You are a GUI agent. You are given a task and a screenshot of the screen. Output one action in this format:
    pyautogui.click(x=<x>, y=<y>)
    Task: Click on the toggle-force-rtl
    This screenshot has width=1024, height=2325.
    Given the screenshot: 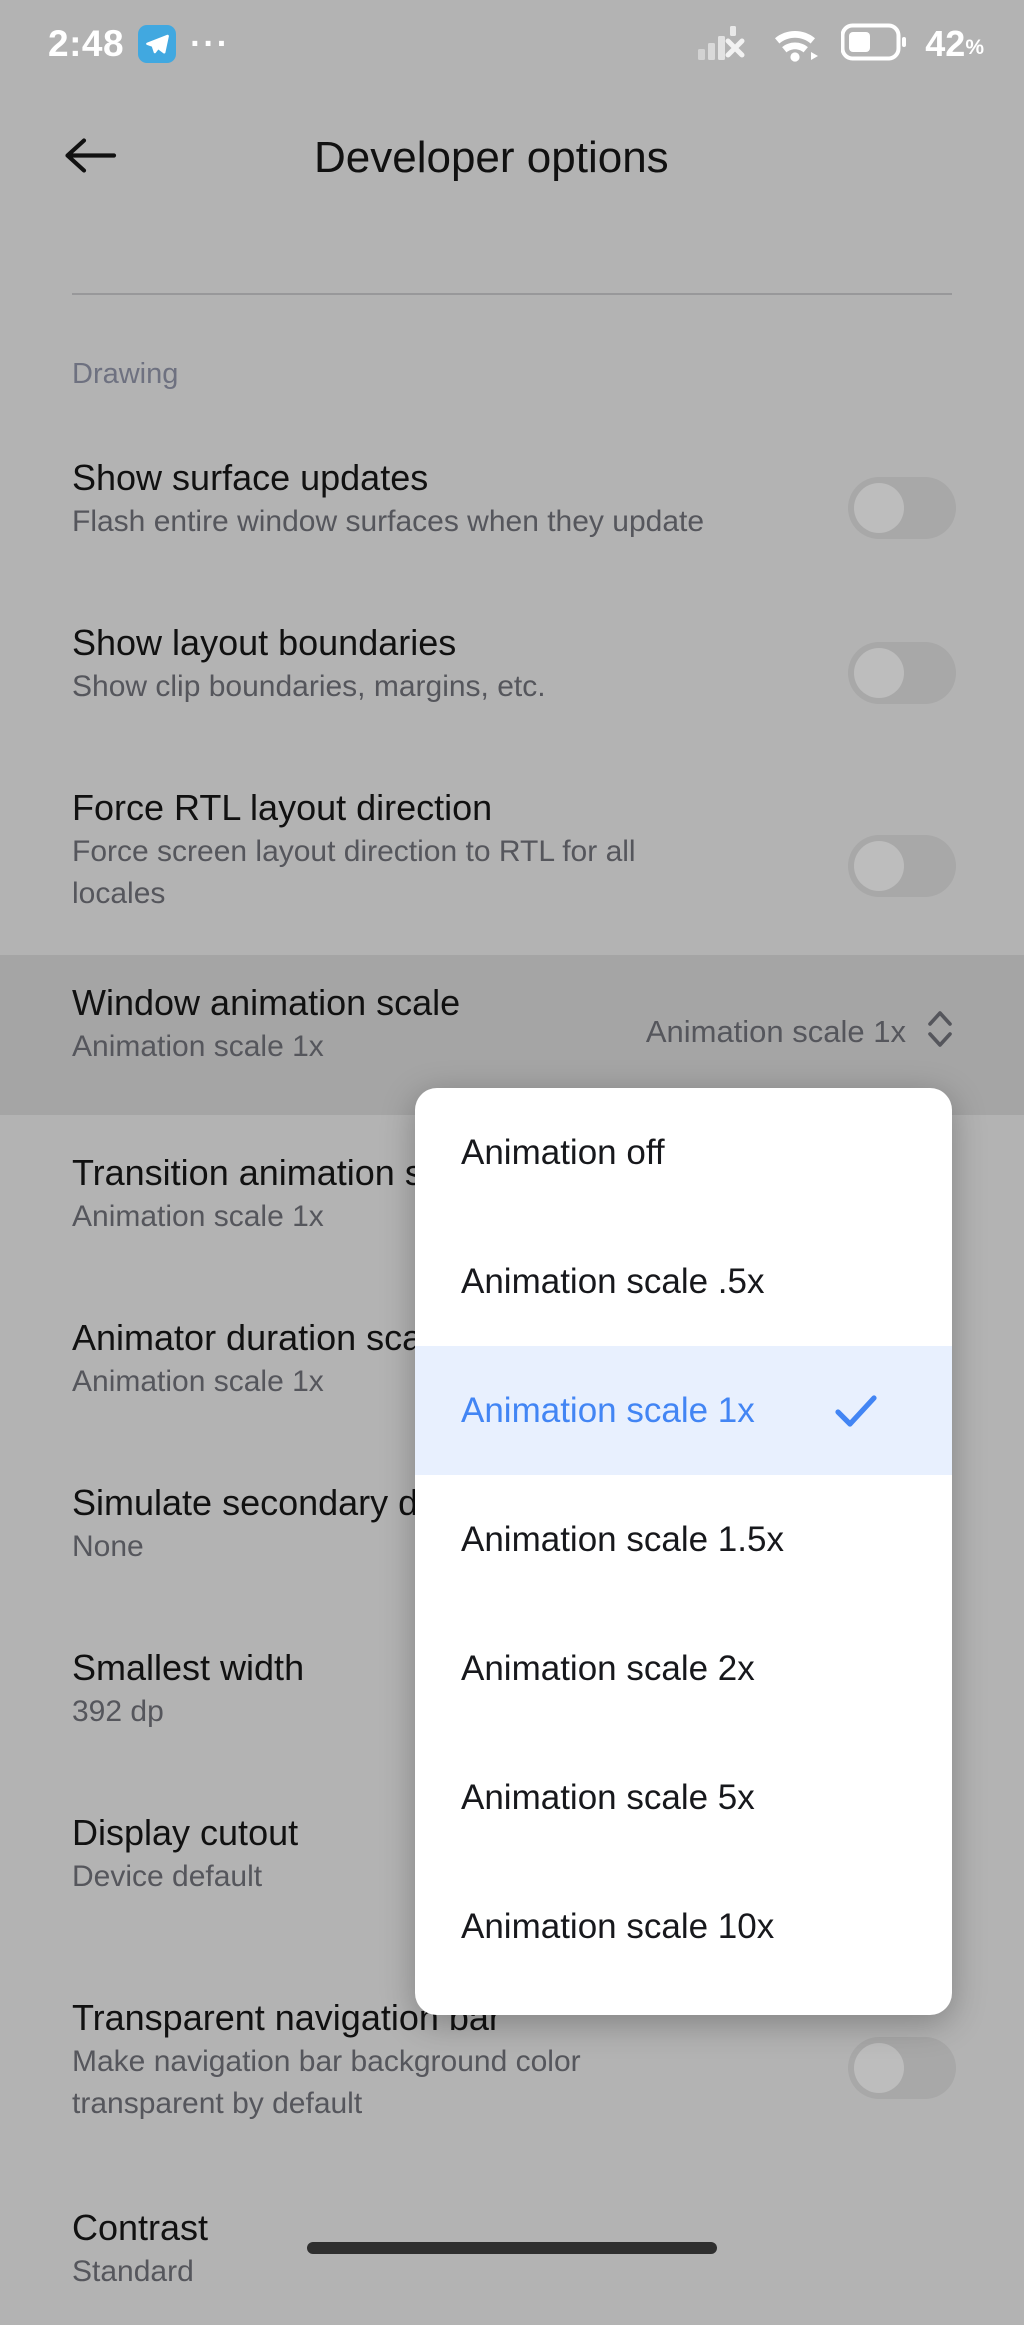 What is the action you would take?
    pyautogui.click(x=902, y=866)
    